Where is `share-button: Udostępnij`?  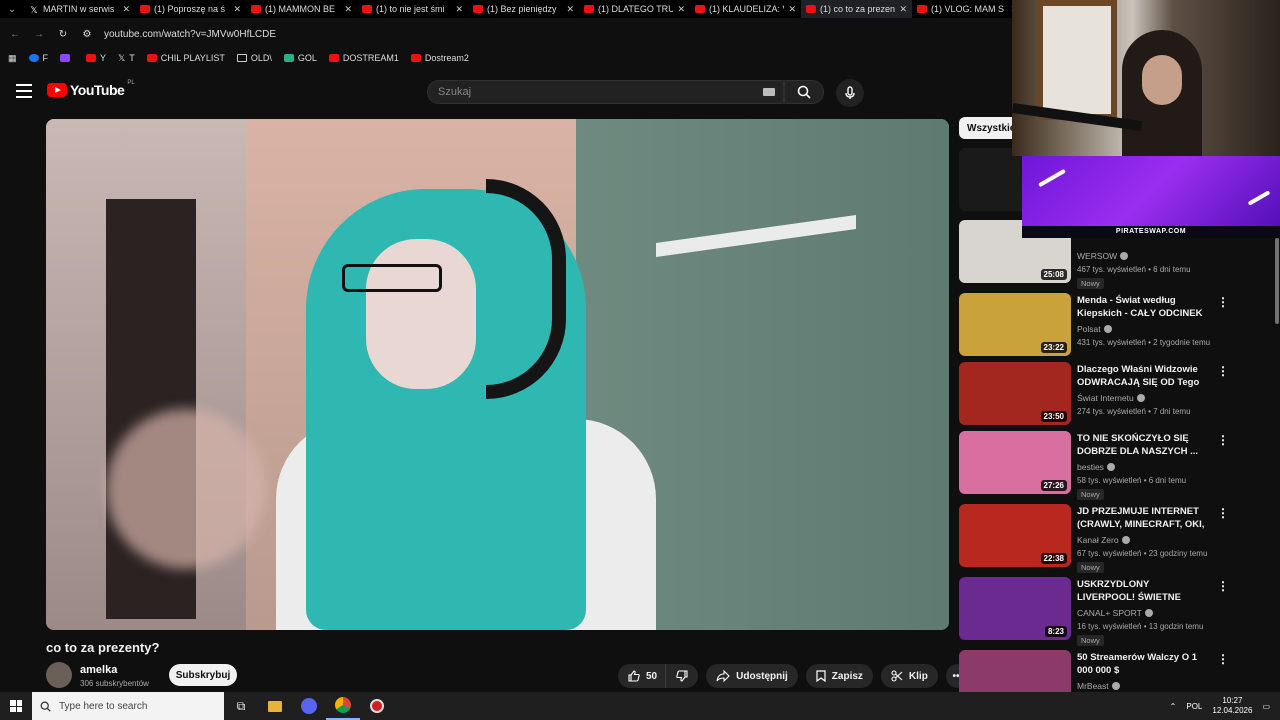
share-button: Udostępnij is located at coordinates (752, 676).